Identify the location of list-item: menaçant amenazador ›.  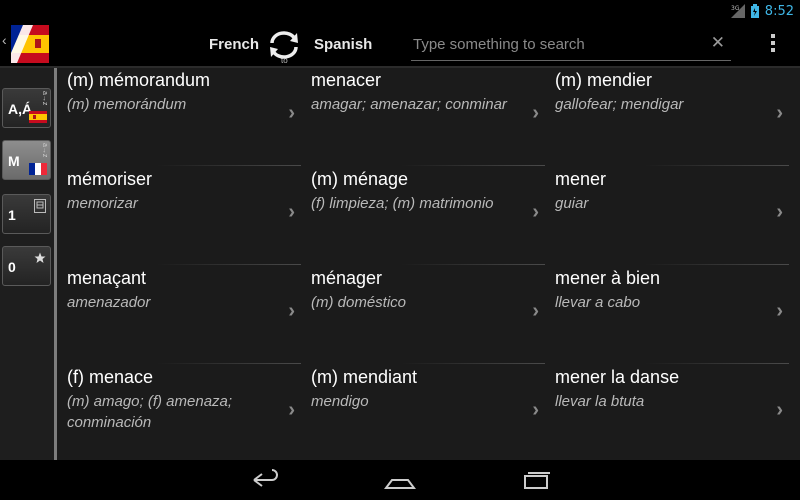
(179, 315).